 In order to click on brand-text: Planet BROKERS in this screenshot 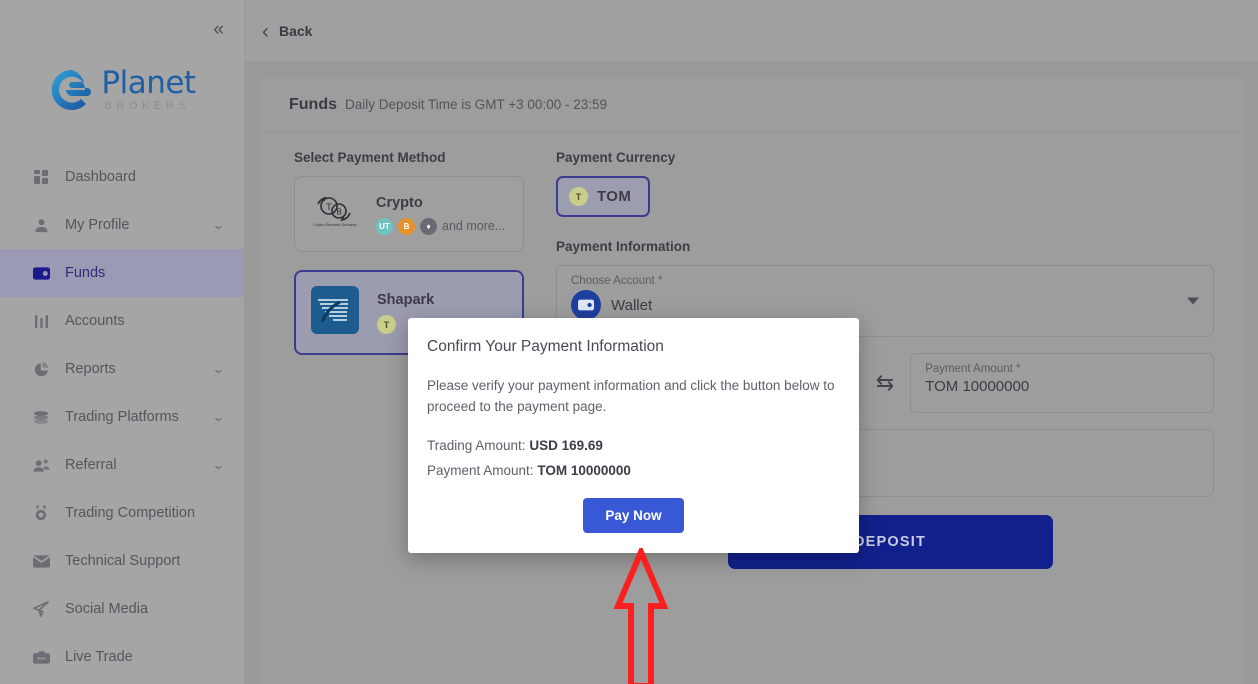, I will do `click(148, 88)`.